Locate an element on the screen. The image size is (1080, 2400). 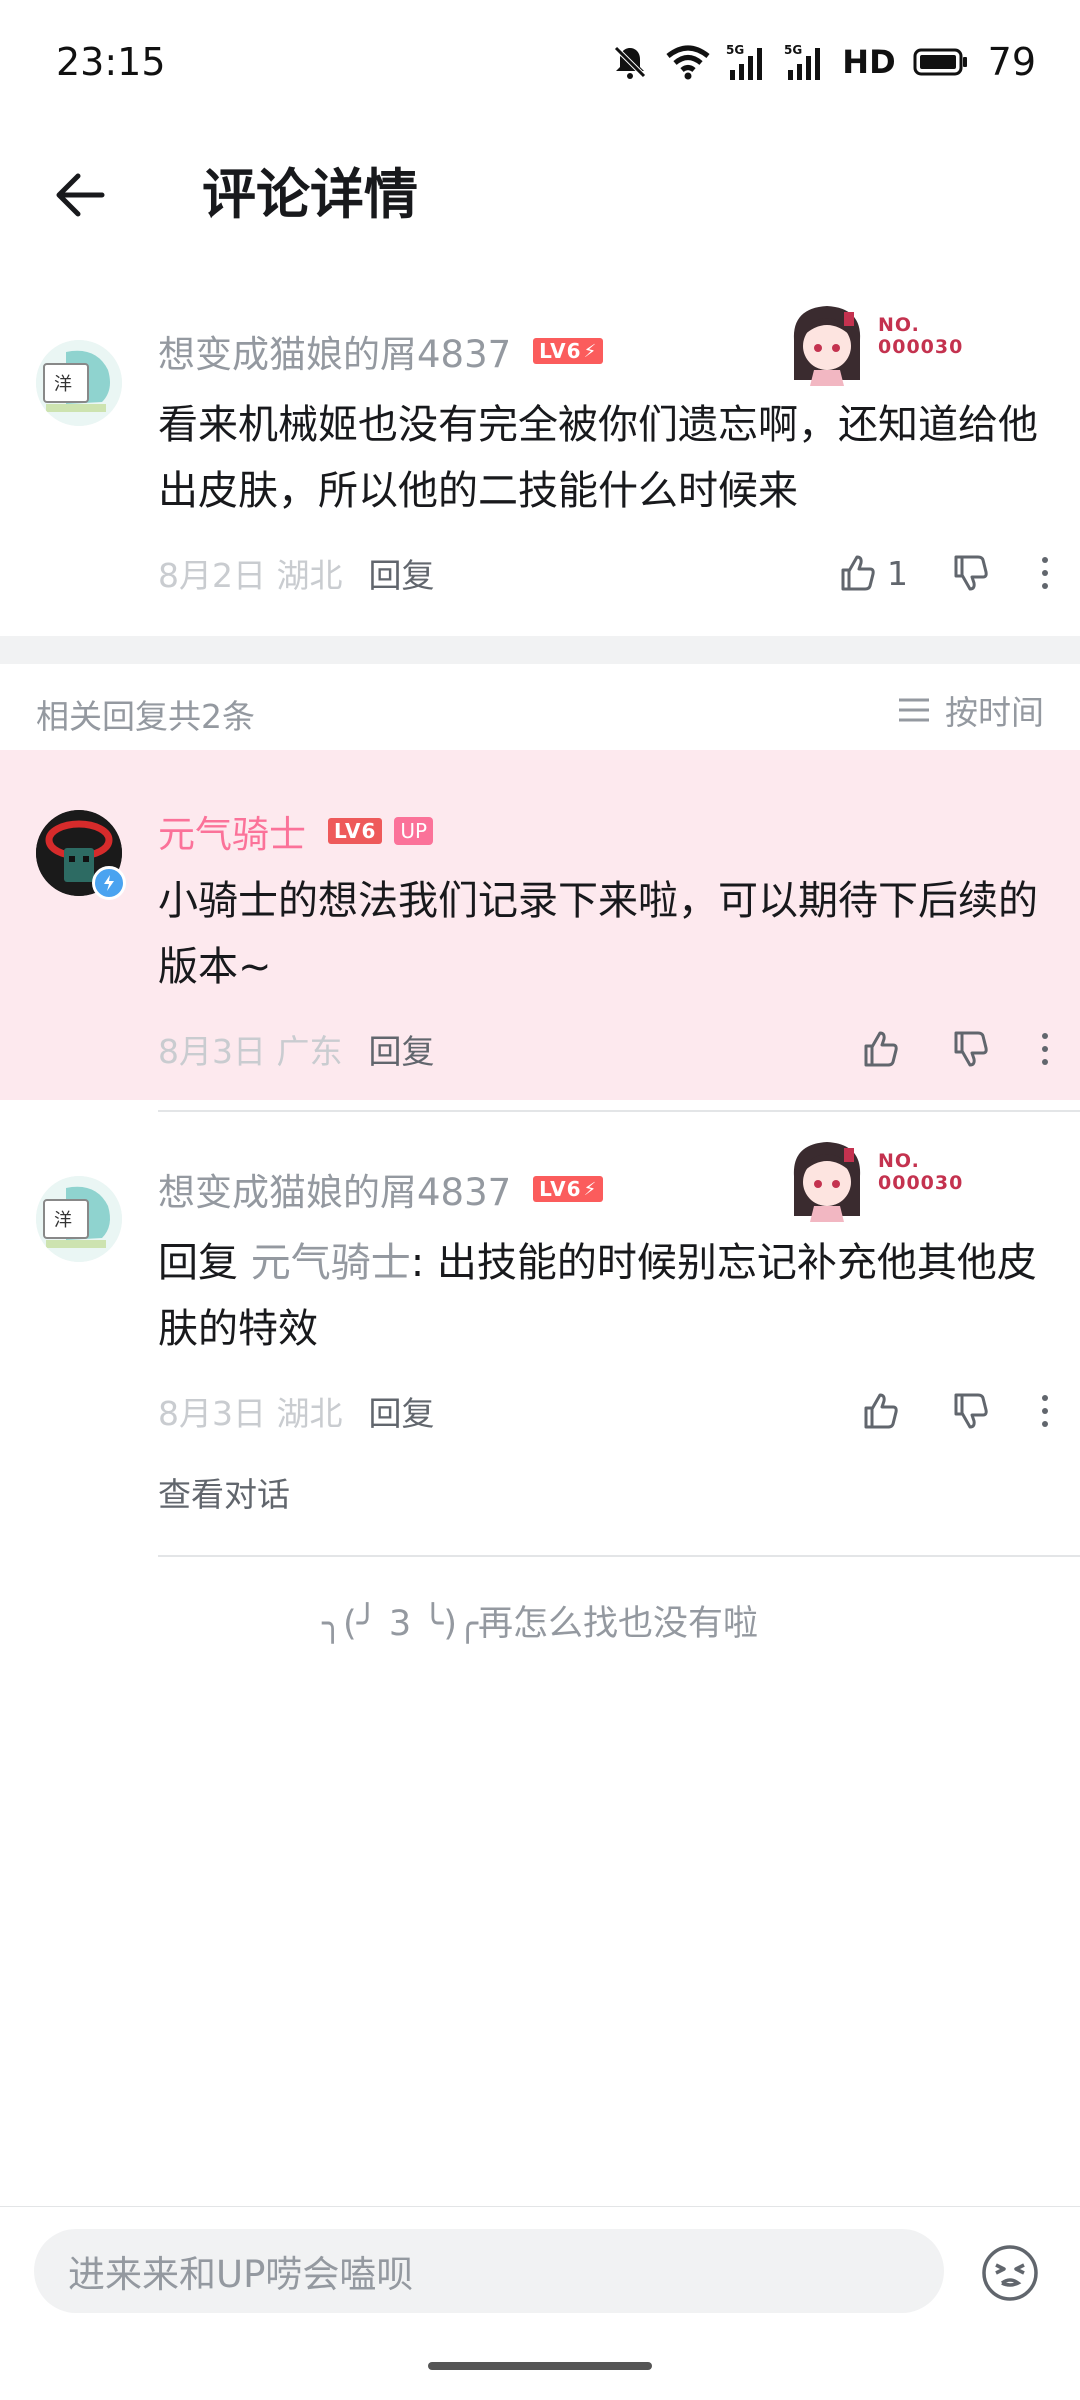
end-of-list-text: ╮(╯ 3 ╰)╭再怎么找也没有啦 is located at coordinates (540, 1624).